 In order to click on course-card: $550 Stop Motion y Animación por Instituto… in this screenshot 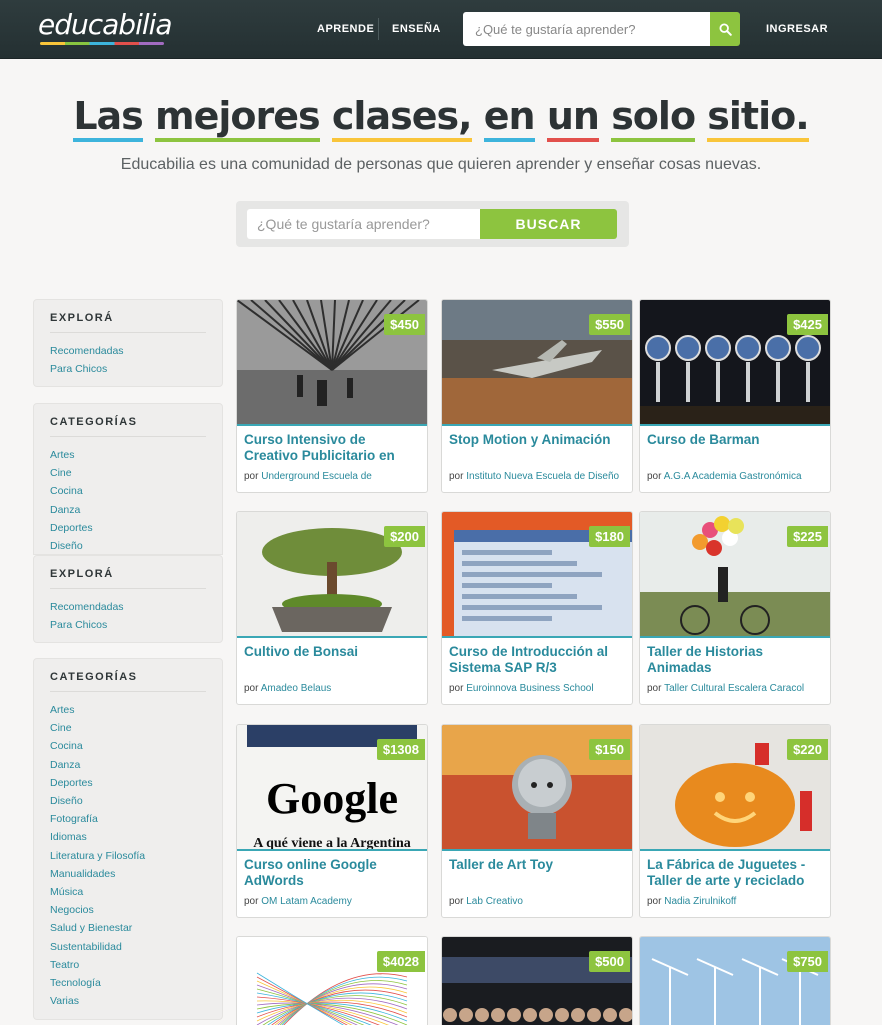, I will do `click(537, 396)`.